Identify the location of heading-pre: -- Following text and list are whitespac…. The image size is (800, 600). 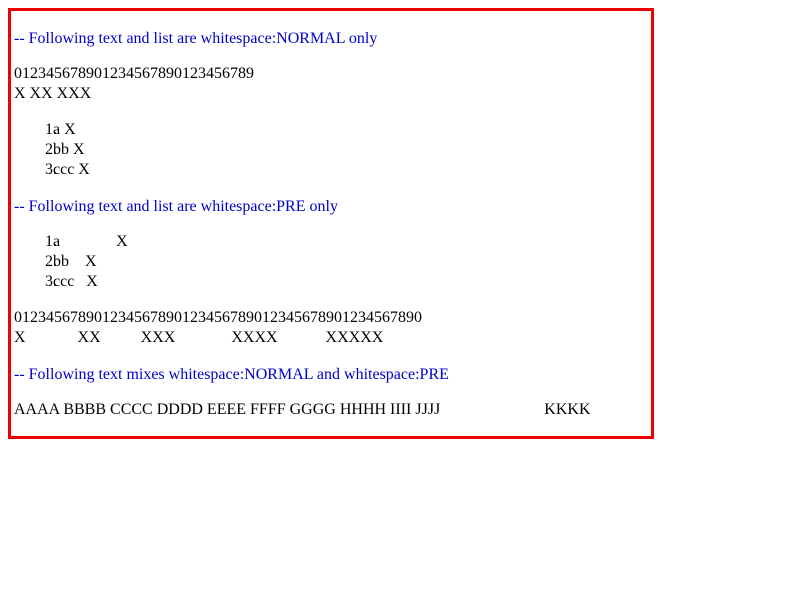
(176, 206).